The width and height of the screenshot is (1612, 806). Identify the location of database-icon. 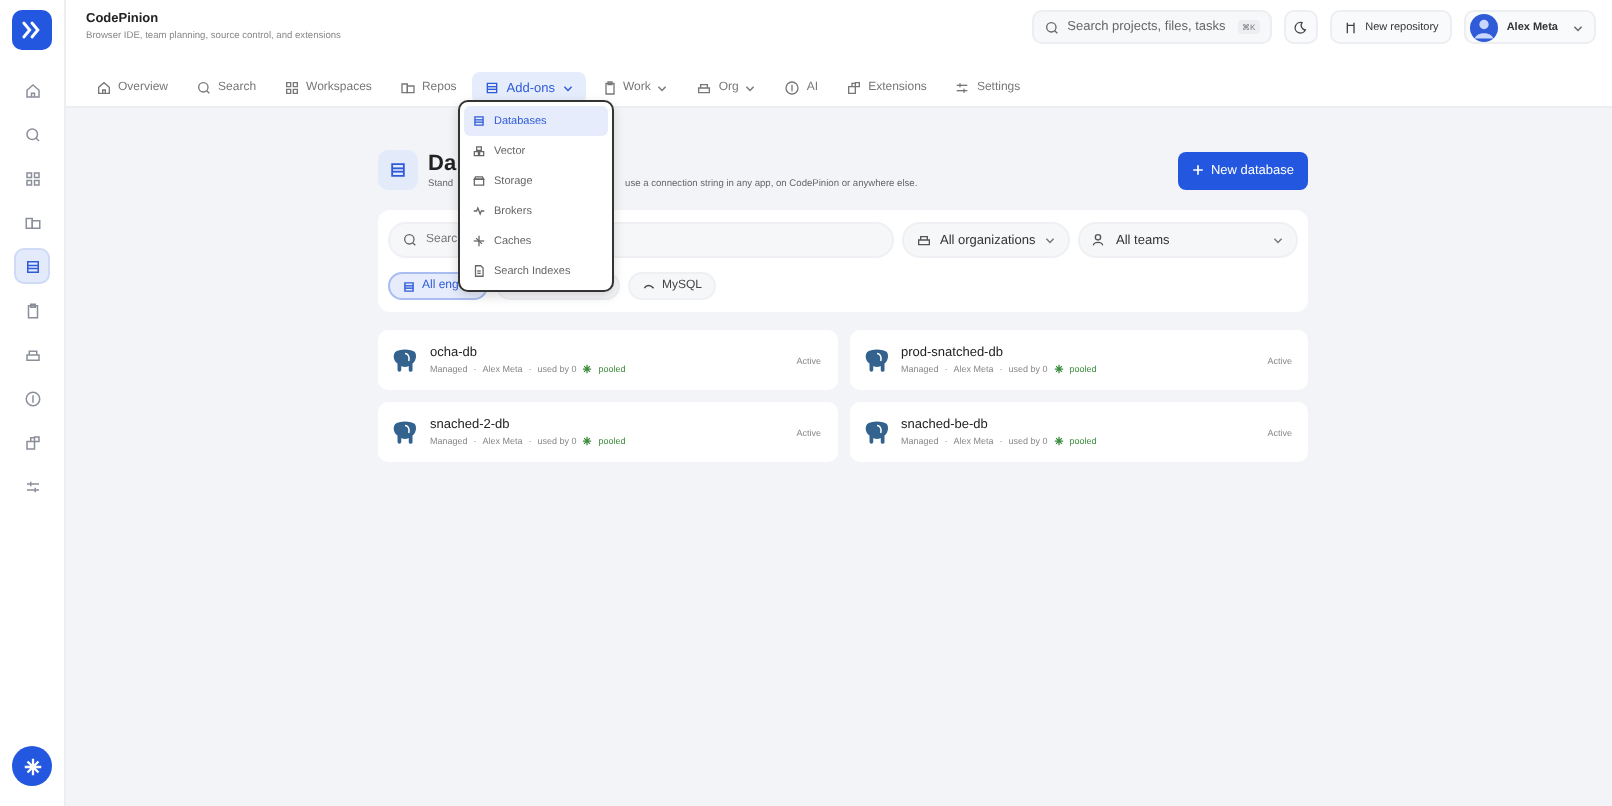
(398, 170).